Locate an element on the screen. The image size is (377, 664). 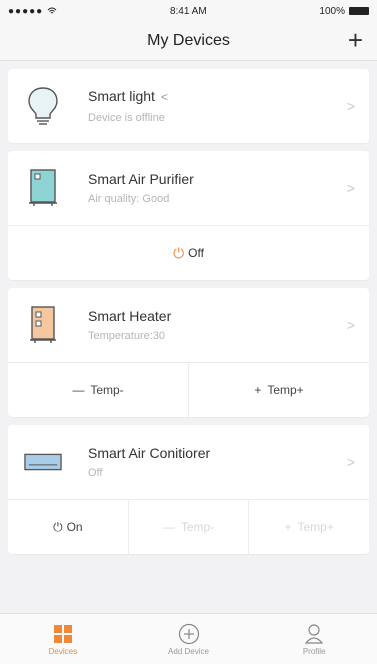
air-conditioner-icon is located at coordinates (43, 462).